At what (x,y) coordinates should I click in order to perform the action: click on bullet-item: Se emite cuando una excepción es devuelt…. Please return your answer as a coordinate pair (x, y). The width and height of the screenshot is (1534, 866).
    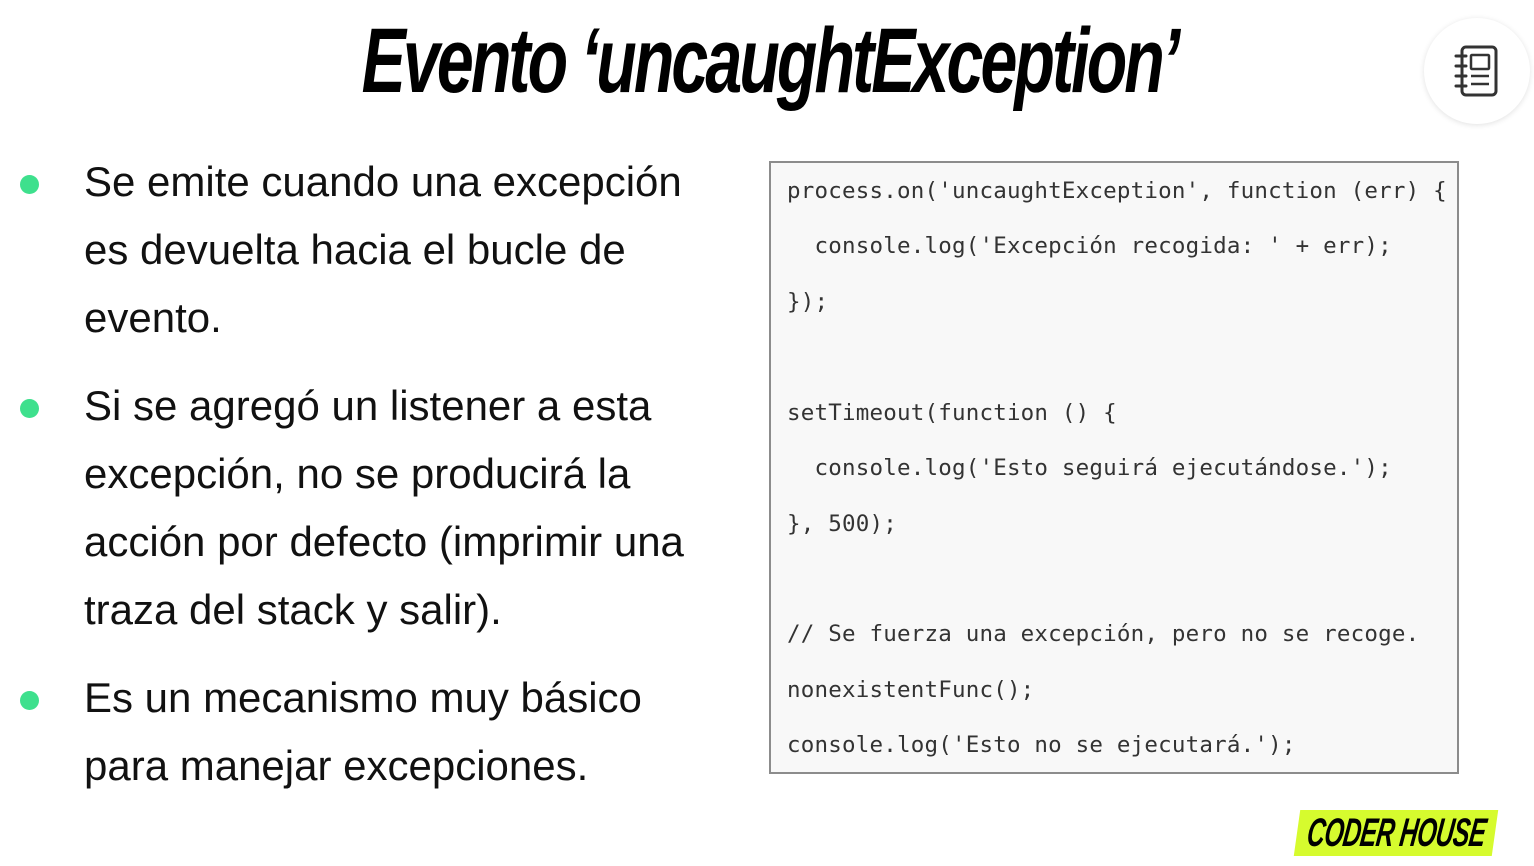
    Looking at the image, I should click on (365, 250).